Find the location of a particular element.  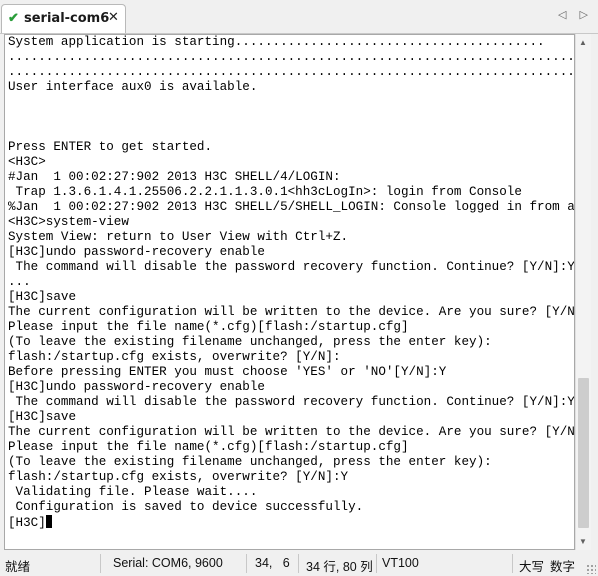

status-caps: 大写 is located at coordinates (532, 567).